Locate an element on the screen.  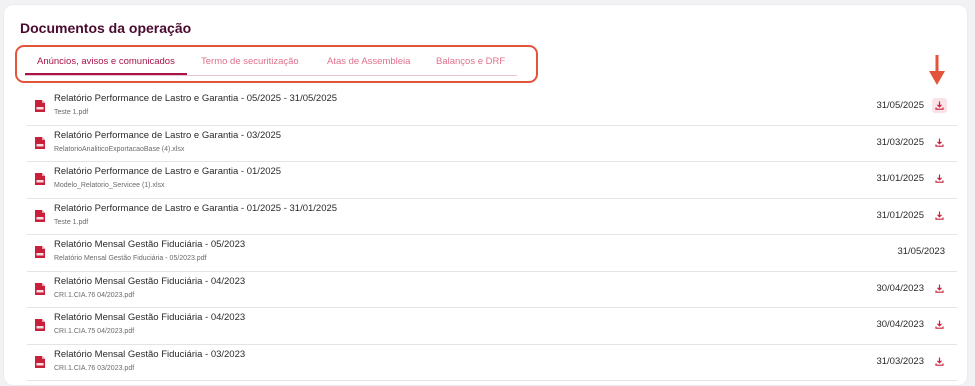
tab-termo-securitizacao: Termo de securitização is located at coordinates (250, 61).